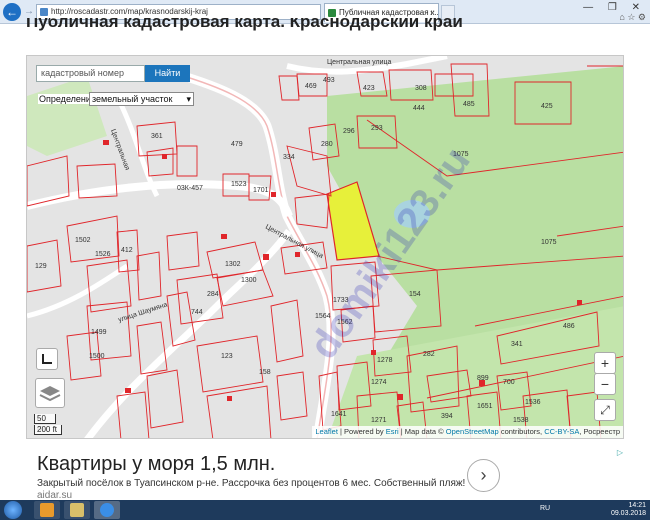 The height and width of the screenshot is (520, 650). What do you see at coordinates (392, 431) in the screenshot?
I see `esri-link: Esri` at bounding box center [392, 431].